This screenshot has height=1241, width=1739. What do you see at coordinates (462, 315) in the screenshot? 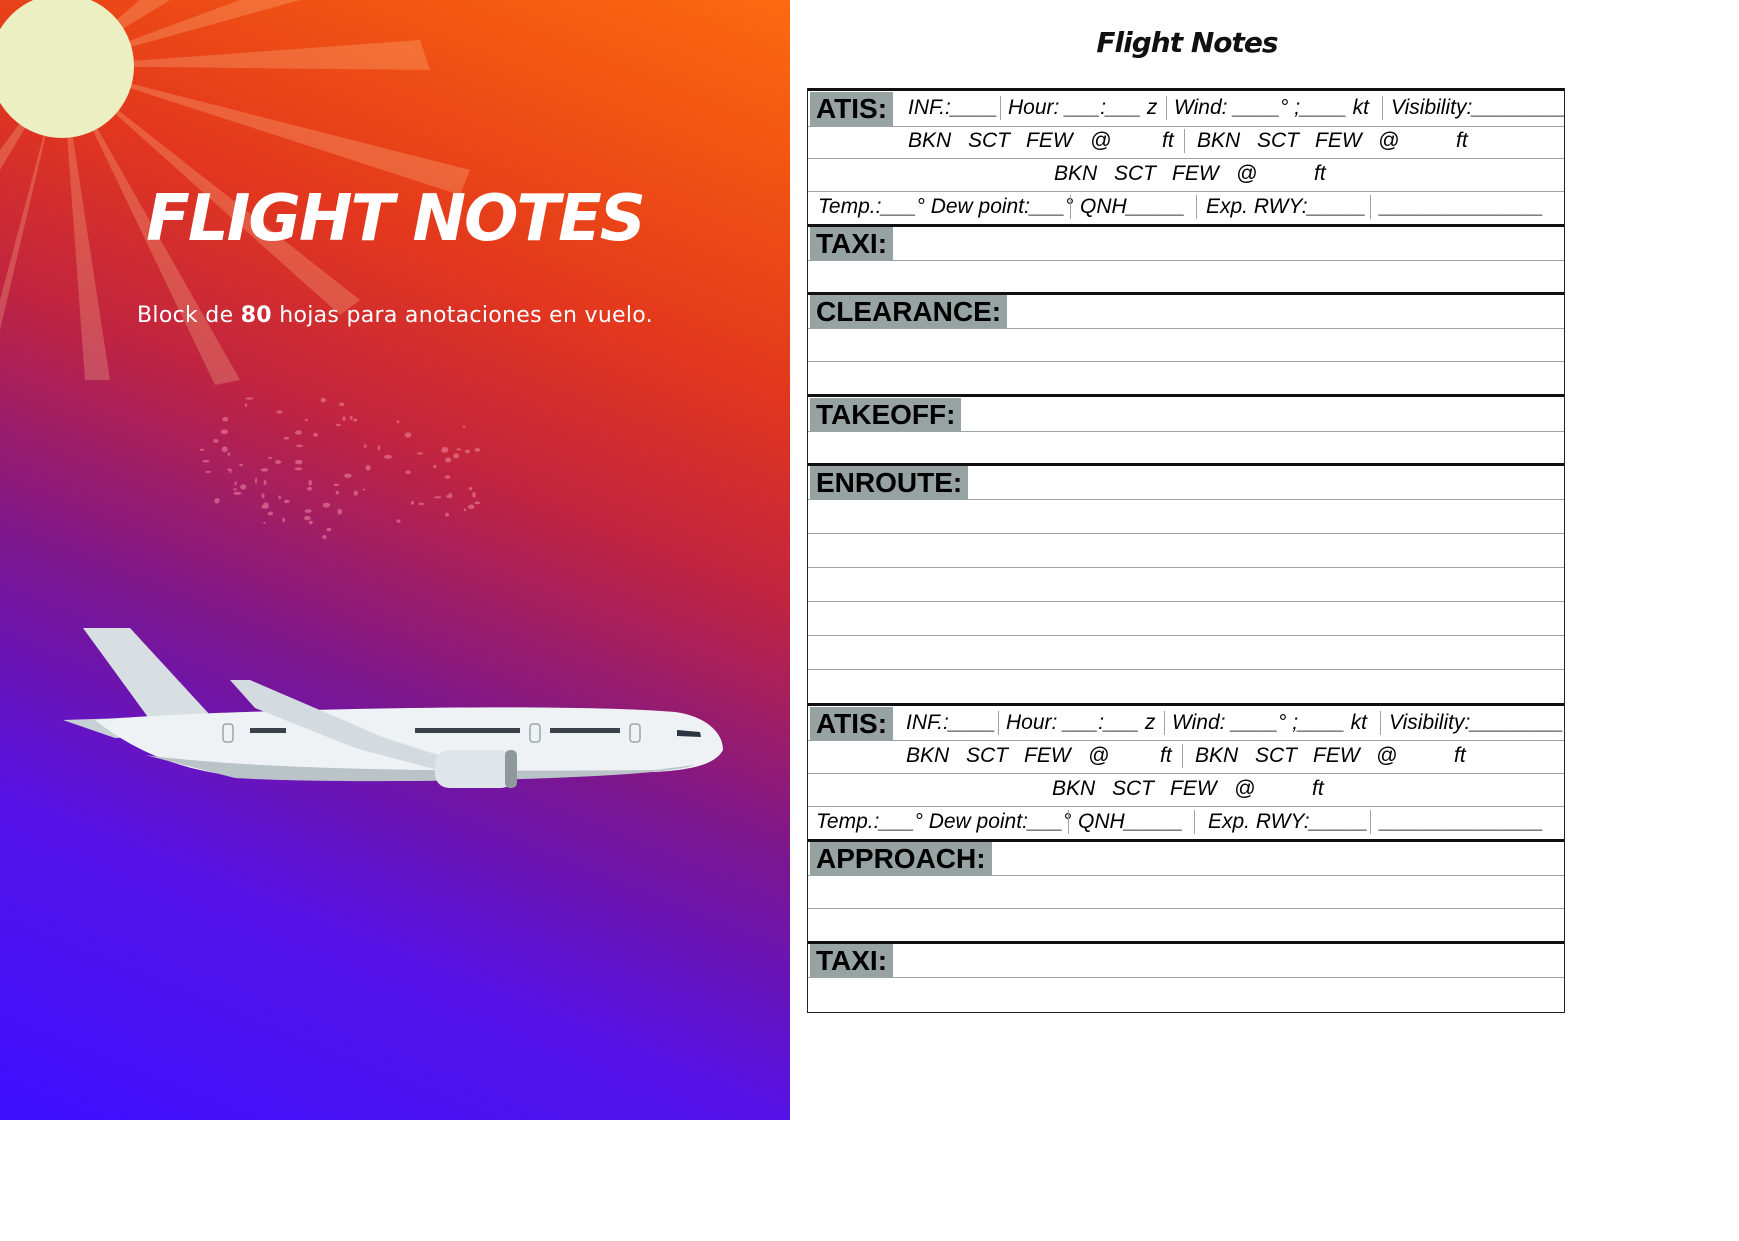
I see `subtitle-text-end: hojas para anotaciones en vuelo.` at bounding box center [462, 315].